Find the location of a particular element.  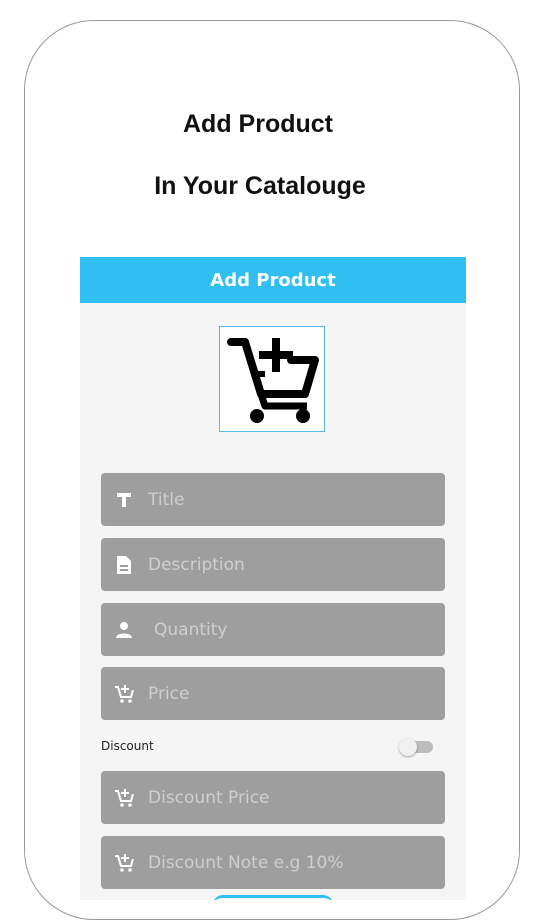

app-bar-title: Add Product is located at coordinates (273, 280).